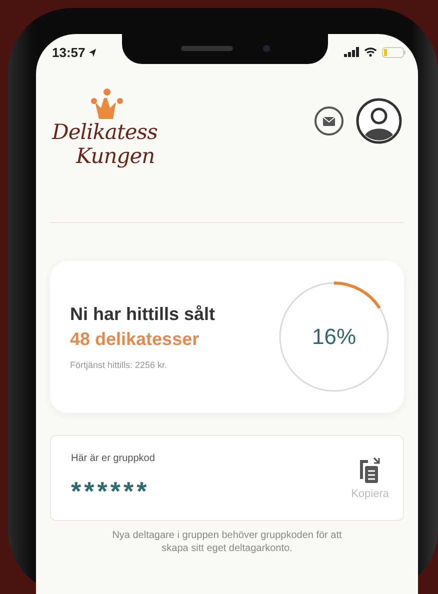  What do you see at coordinates (135, 339) in the screenshot?
I see `sales-count: 48 delikatesser` at bounding box center [135, 339].